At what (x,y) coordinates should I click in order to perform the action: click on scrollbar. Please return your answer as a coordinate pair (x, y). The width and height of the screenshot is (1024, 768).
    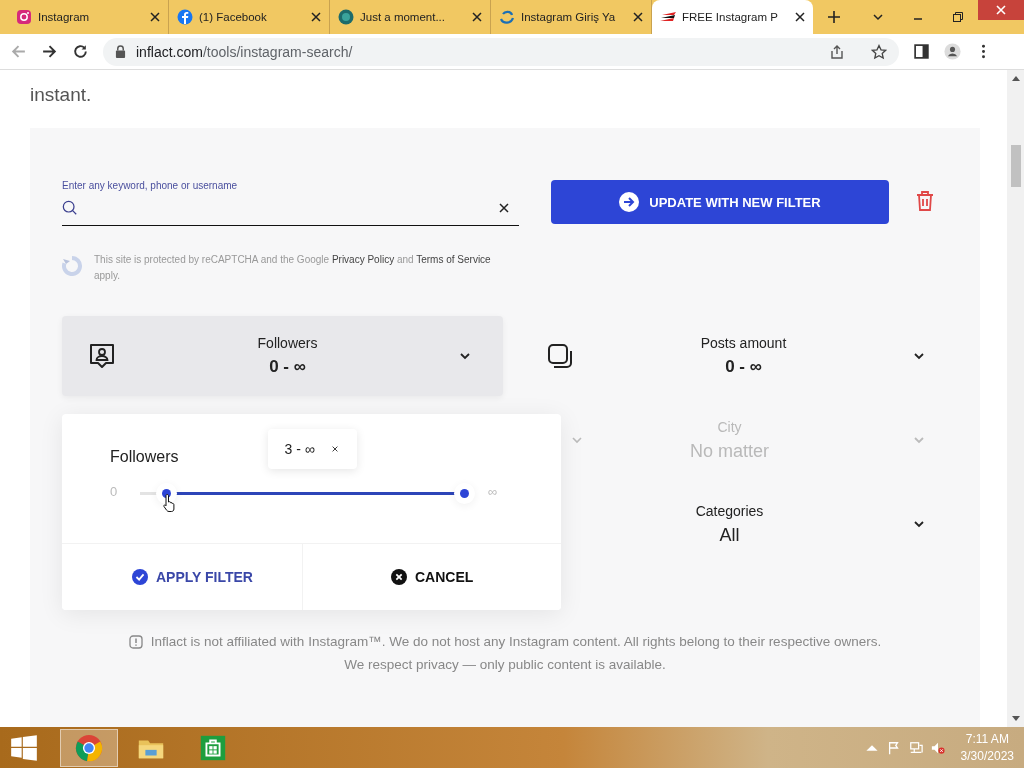
    Looking at the image, I should click on (1015, 398).